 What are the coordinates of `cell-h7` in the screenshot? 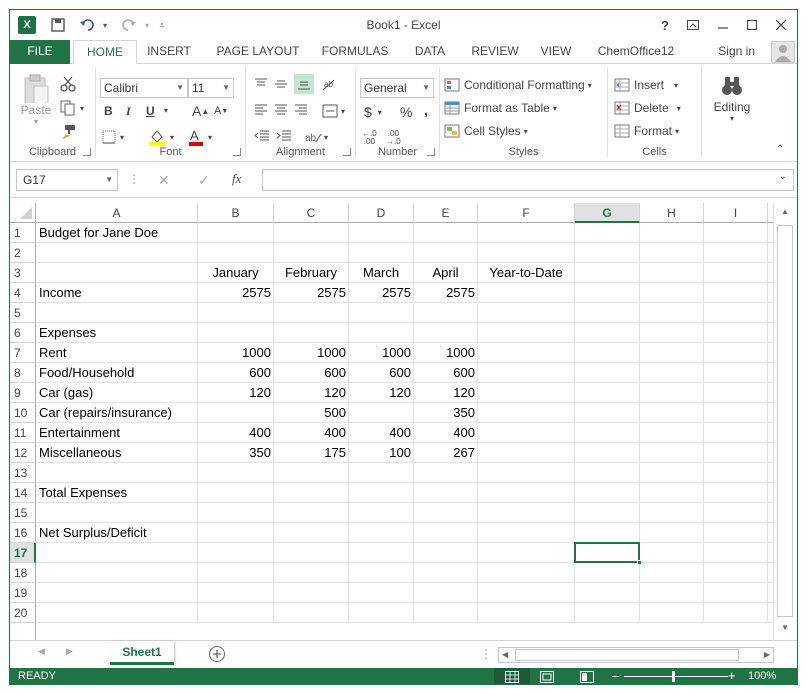 It's located at (672, 353).